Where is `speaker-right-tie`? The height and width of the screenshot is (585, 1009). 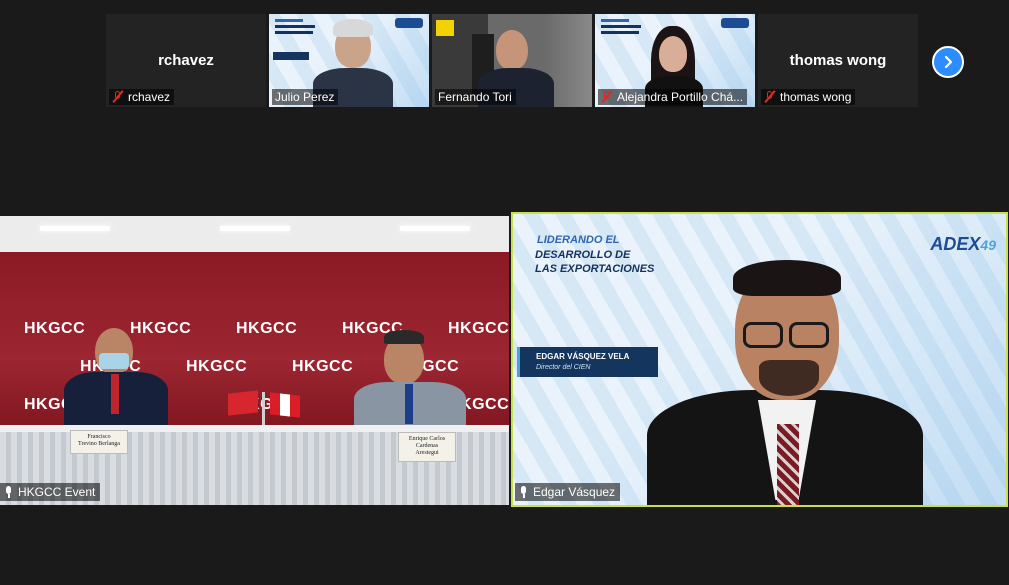
speaker-right-tie is located at coordinates (409, 404).